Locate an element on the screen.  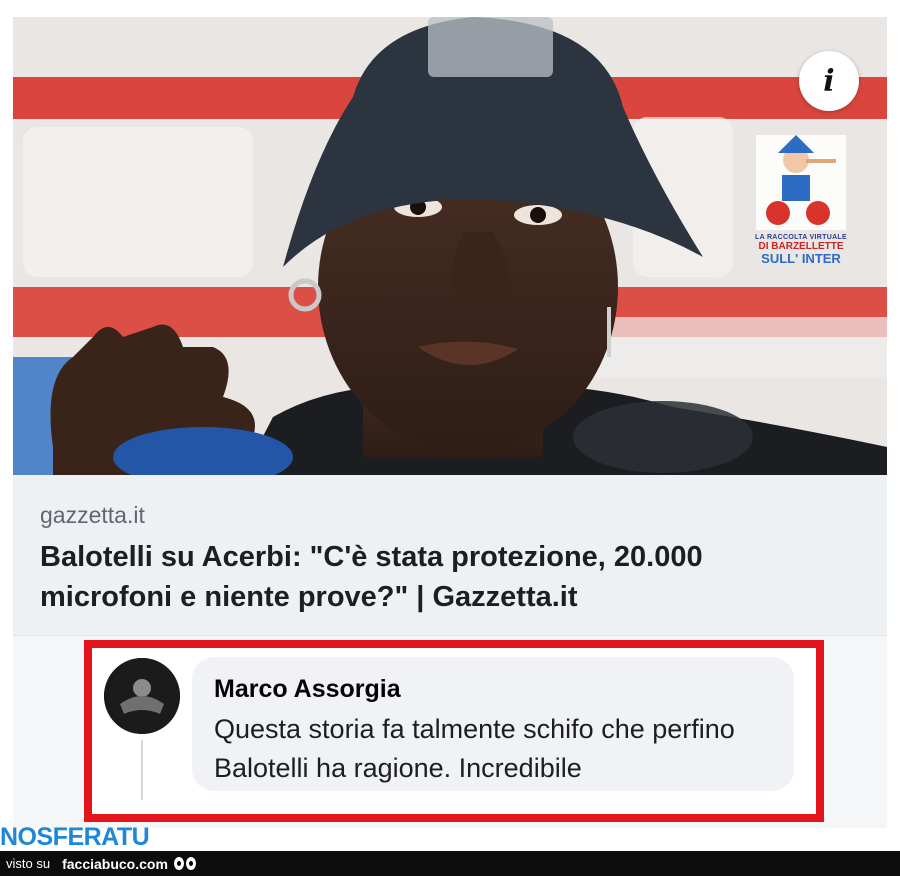
footer-site-link: facciabuco.com is located at coordinates (115, 864).